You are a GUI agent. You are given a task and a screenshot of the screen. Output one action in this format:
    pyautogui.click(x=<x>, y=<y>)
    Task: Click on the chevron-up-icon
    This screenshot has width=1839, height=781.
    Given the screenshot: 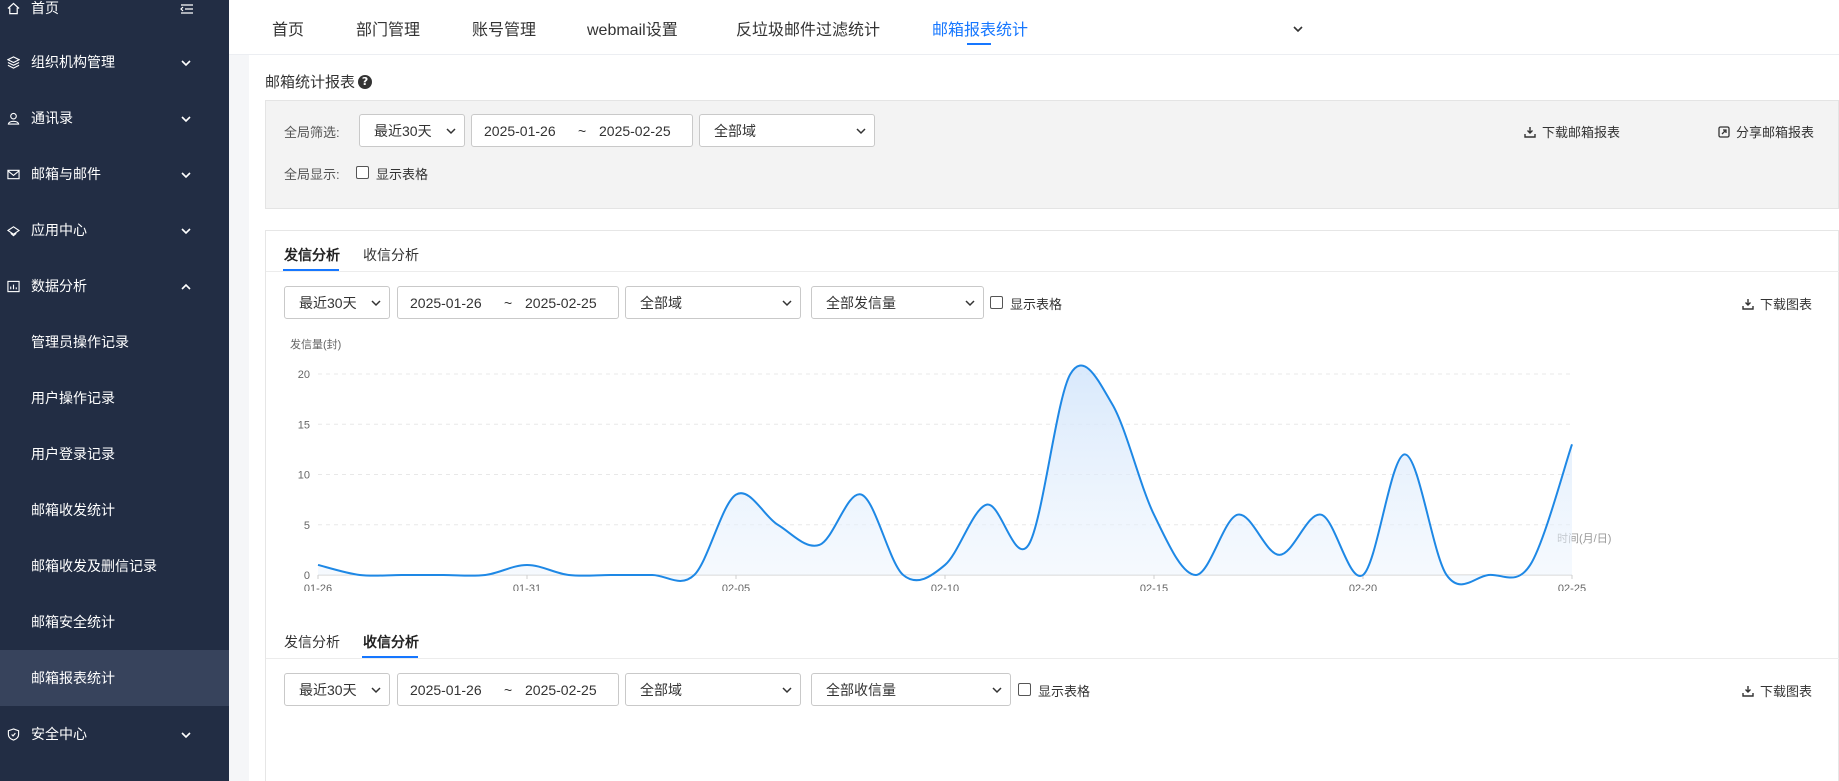 What is the action you would take?
    pyautogui.click(x=186, y=286)
    